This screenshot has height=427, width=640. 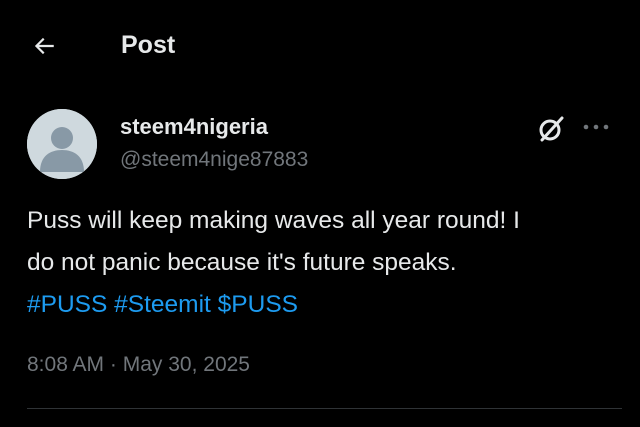 What do you see at coordinates (162, 304) in the screenshot?
I see `hashtag-link: #Steemit` at bounding box center [162, 304].